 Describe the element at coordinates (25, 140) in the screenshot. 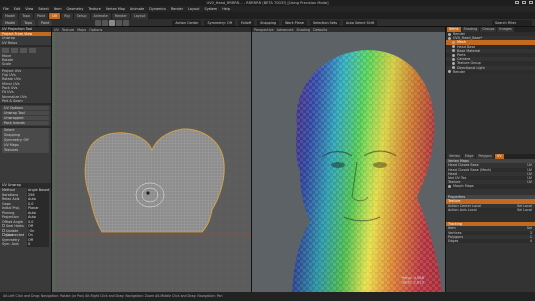

I see `symmetry-button: Symmetry: Off` at that location.